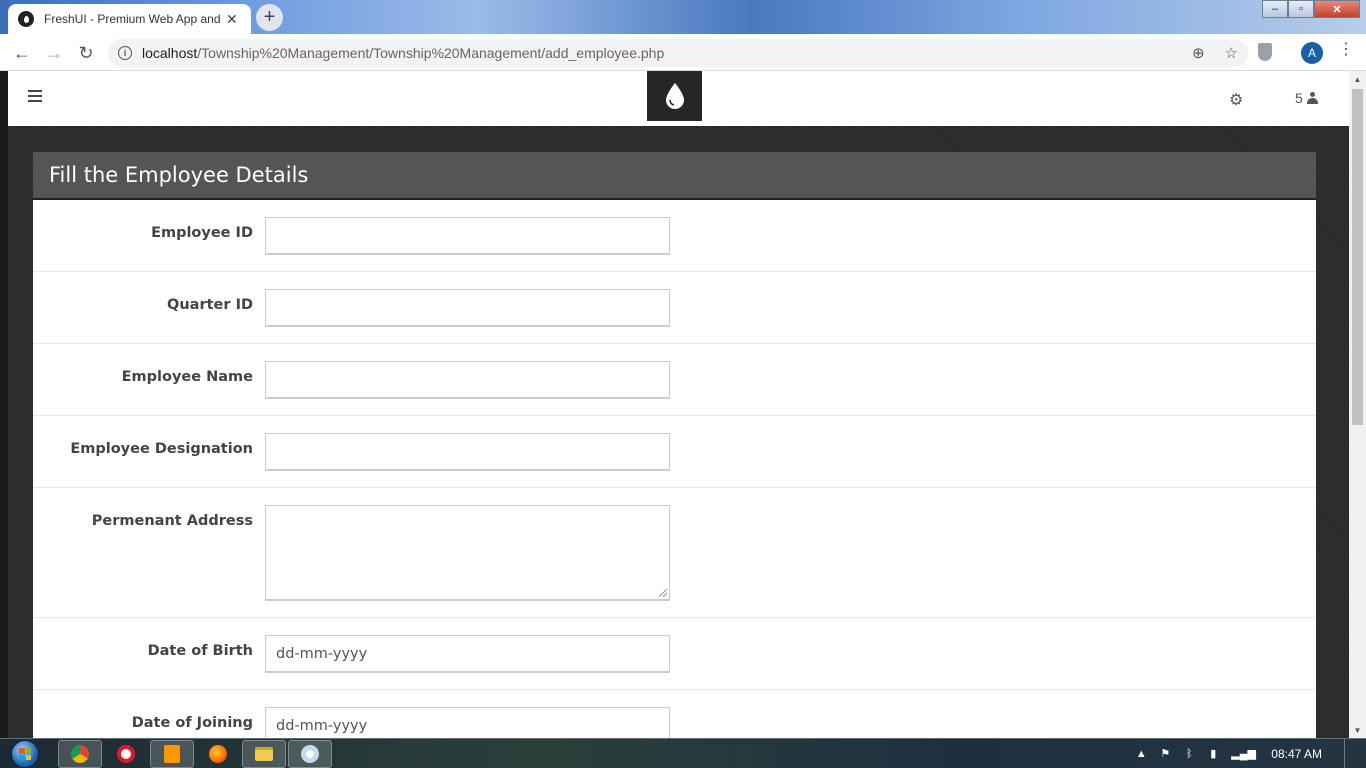 This screenshot has width=1366, height=768. Describe the element at coordinates (187, 377) in the screenshot. I see `employee-name-label: Employee Name` at that location.